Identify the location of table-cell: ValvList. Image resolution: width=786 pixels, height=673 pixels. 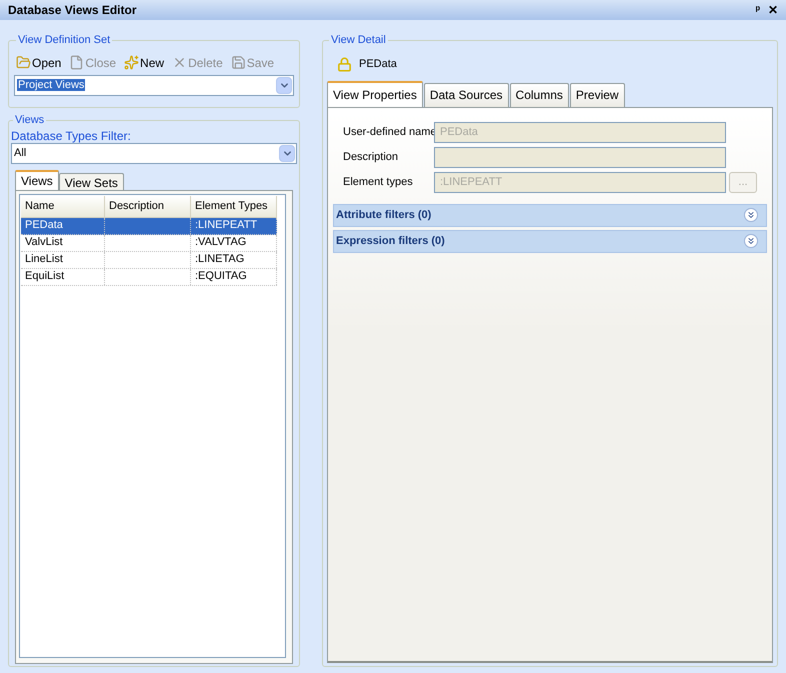
(63, 242).